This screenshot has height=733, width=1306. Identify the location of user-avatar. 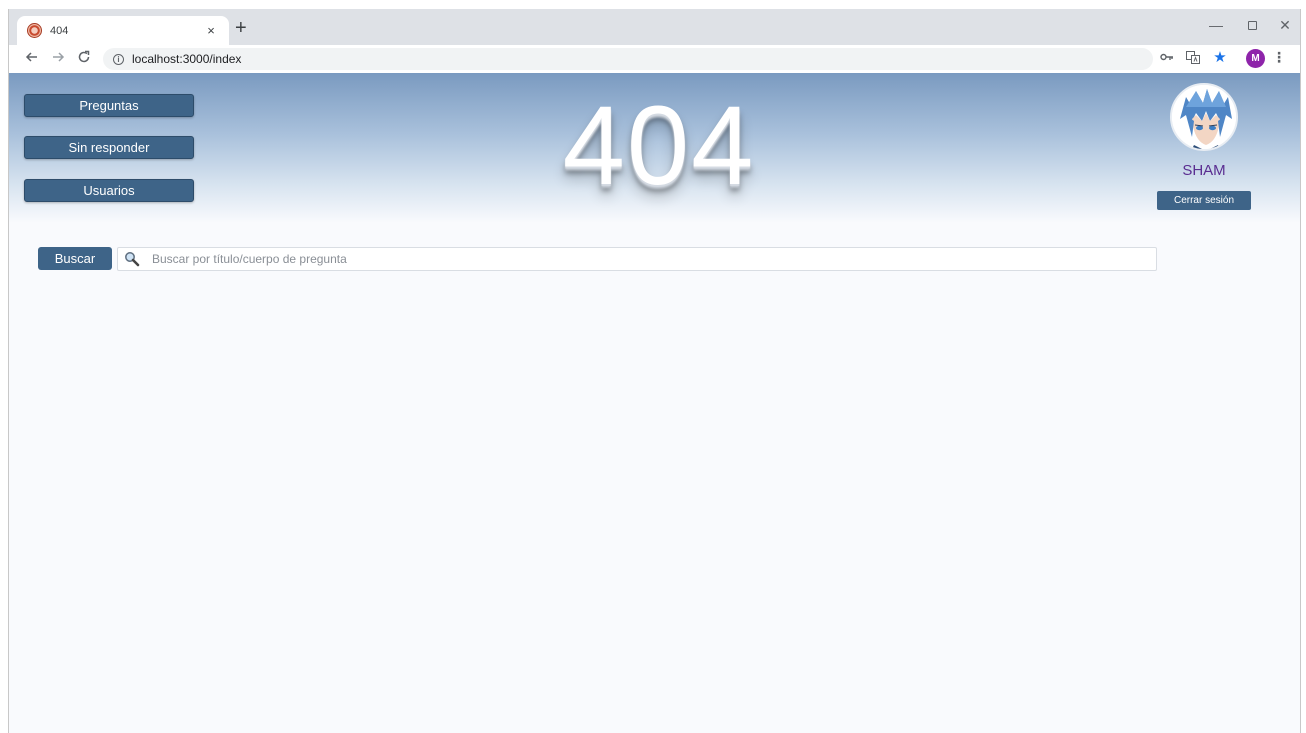
(1204, 117).